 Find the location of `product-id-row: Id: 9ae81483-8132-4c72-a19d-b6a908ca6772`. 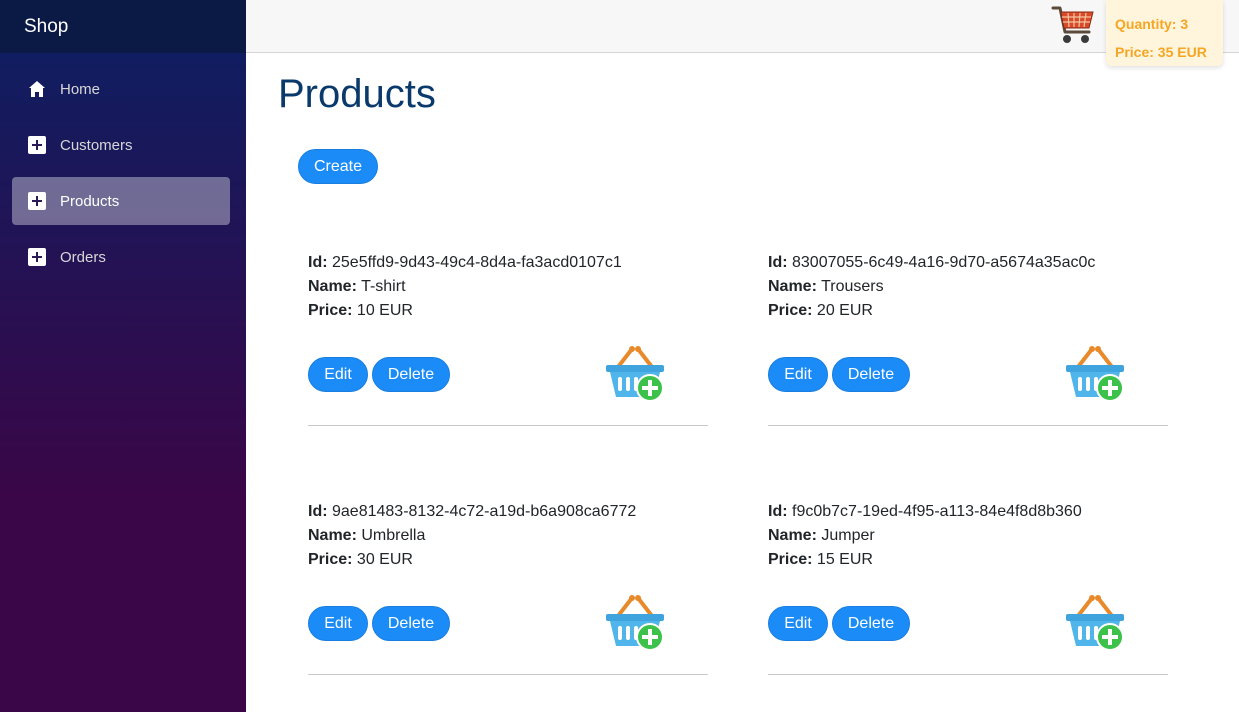

product-id-row: Id: 9ae81483-8132-4c72-a19d-b6a908ca6772 is located at coordinates (508, 512).